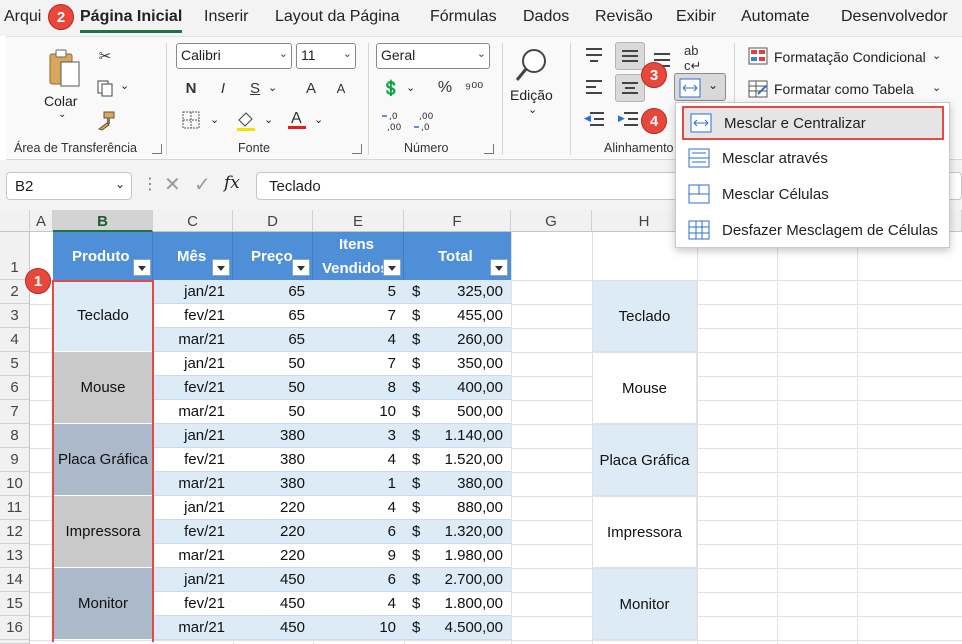 This screenshot has width=962, height=644. I want to click on tab-pagina-inicial: Página Inicial, so click(131, 17).